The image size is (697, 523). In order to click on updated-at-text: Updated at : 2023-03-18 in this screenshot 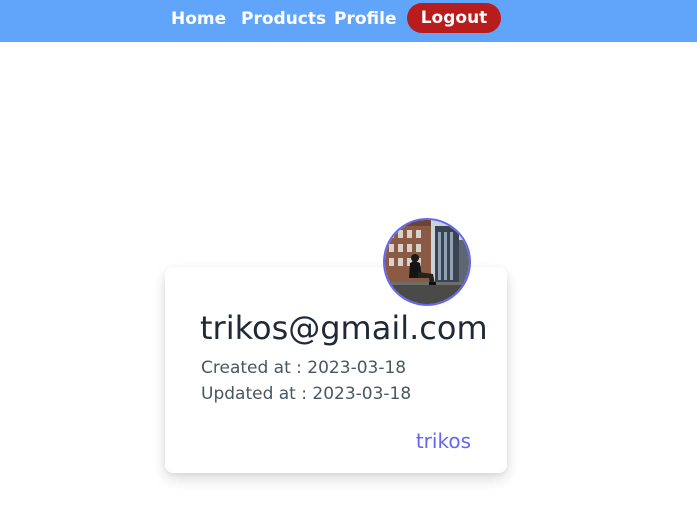, I will do `click(306, 394)`.